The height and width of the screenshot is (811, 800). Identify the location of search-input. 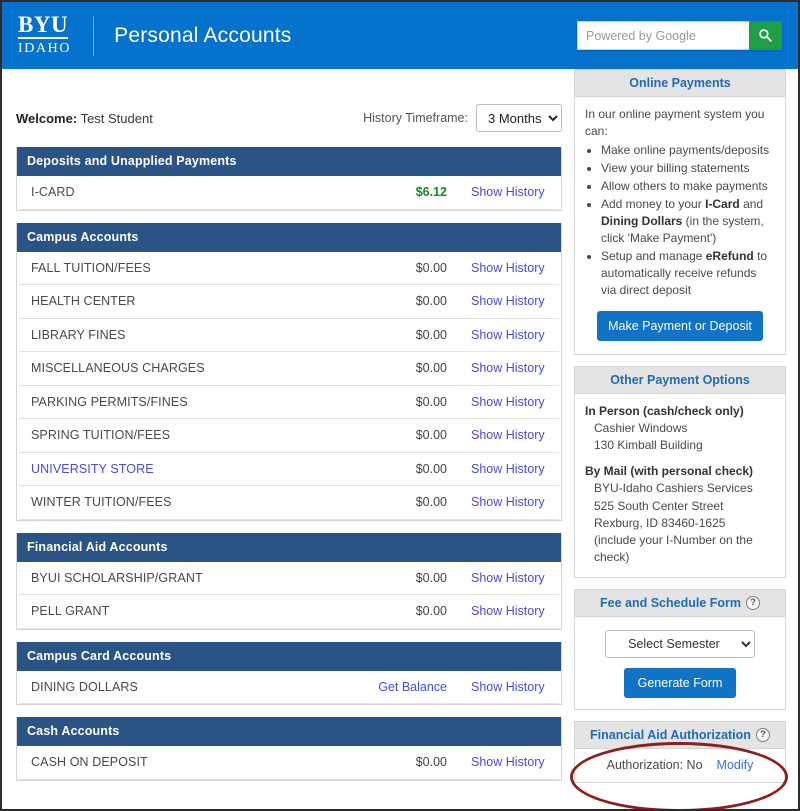
(663, 35).